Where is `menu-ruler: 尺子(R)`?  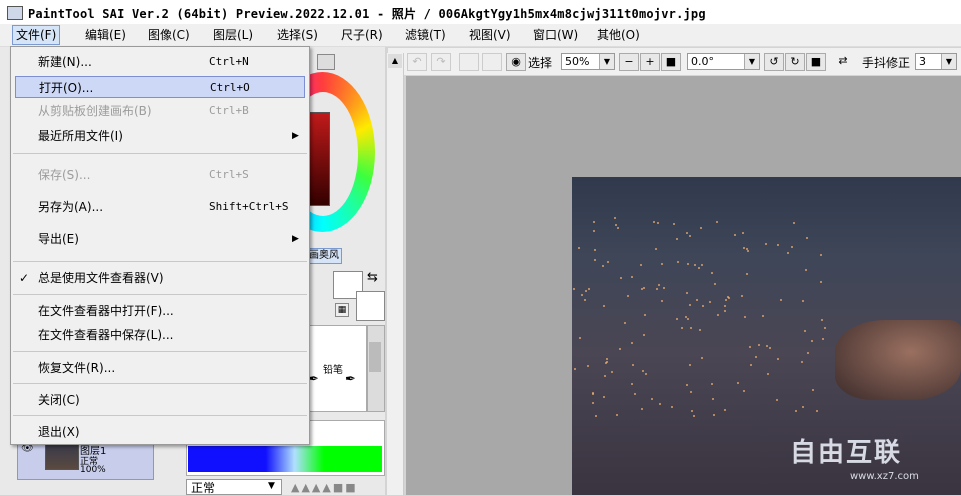 menu-ruler: 尺子(R) is located at coordinates (362, 35).